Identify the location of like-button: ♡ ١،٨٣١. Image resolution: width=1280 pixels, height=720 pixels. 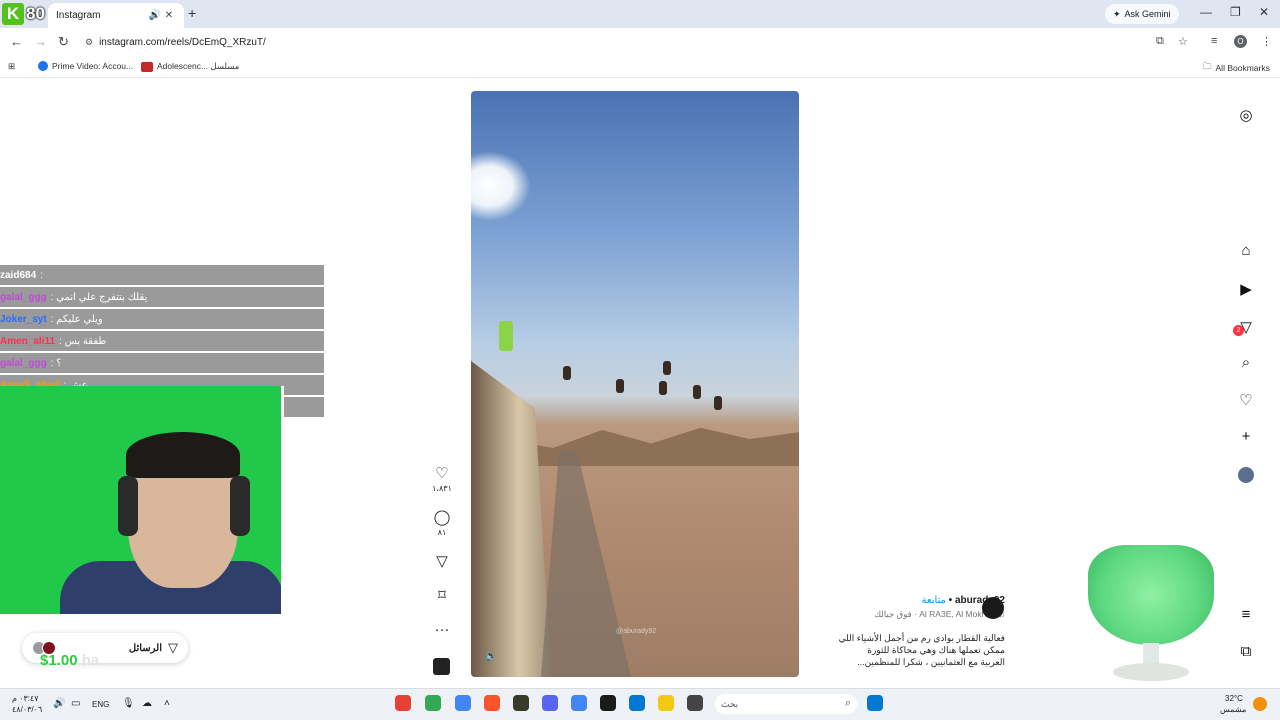
(442, 480).